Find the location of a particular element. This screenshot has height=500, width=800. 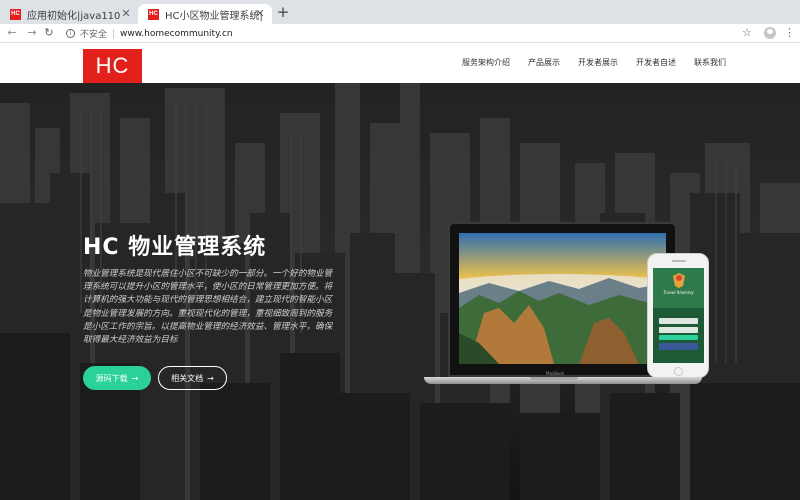

site-header: HC 服务架构介绍 产品展示 开发者展示 开发者自述 联系我们 is located at coordinates (400, 63).